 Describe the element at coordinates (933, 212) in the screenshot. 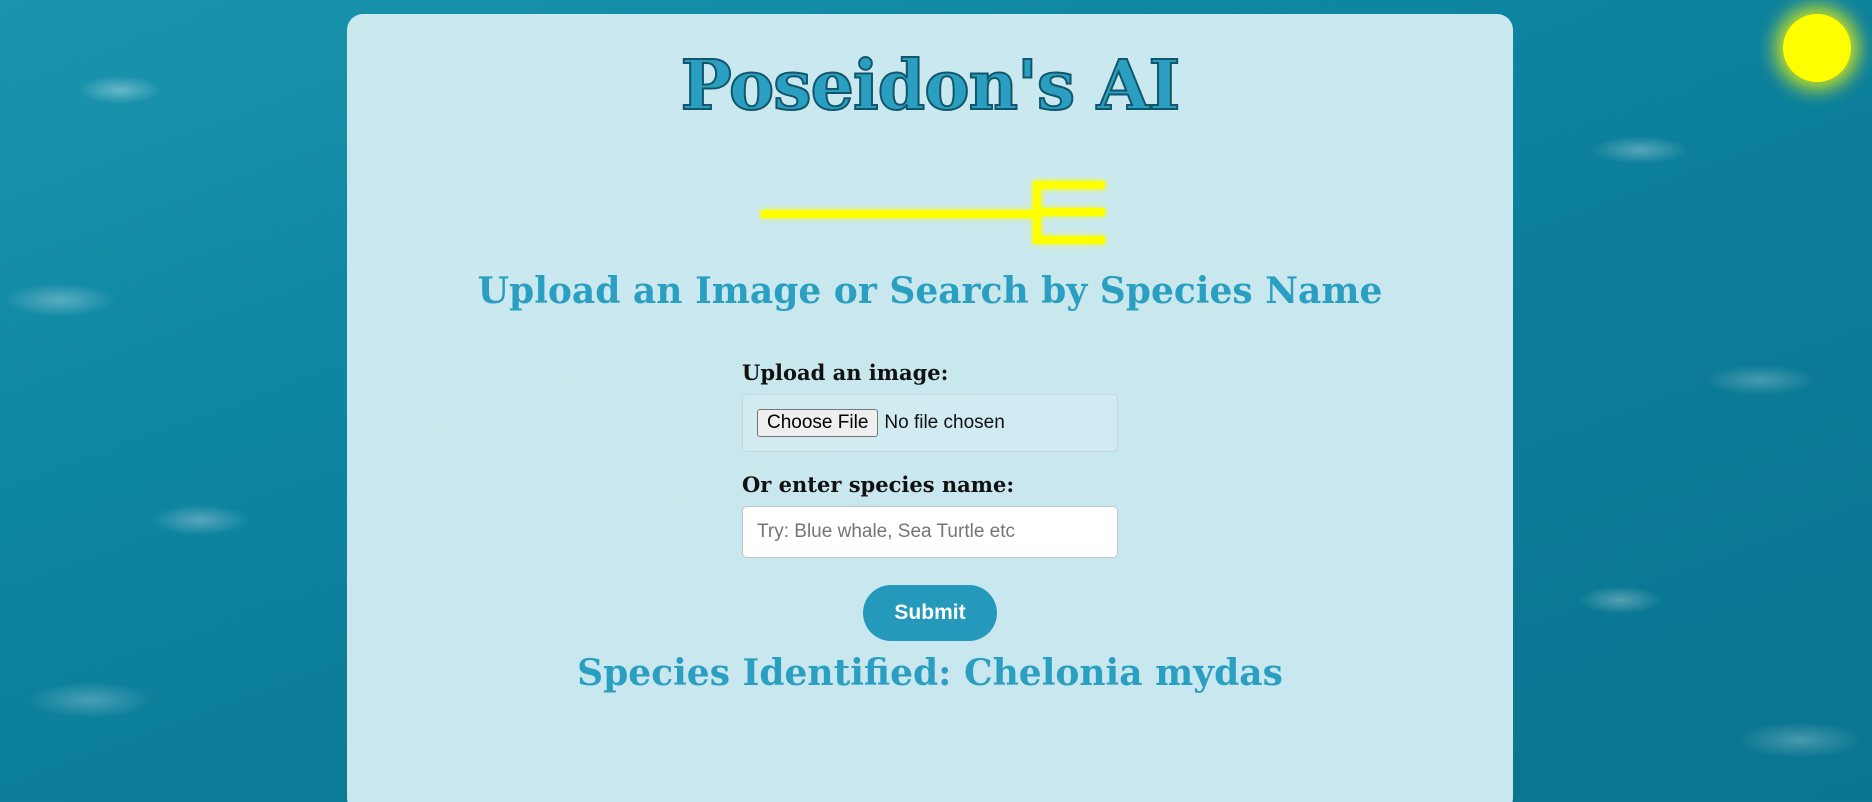

I see `trident-icon` at that location.